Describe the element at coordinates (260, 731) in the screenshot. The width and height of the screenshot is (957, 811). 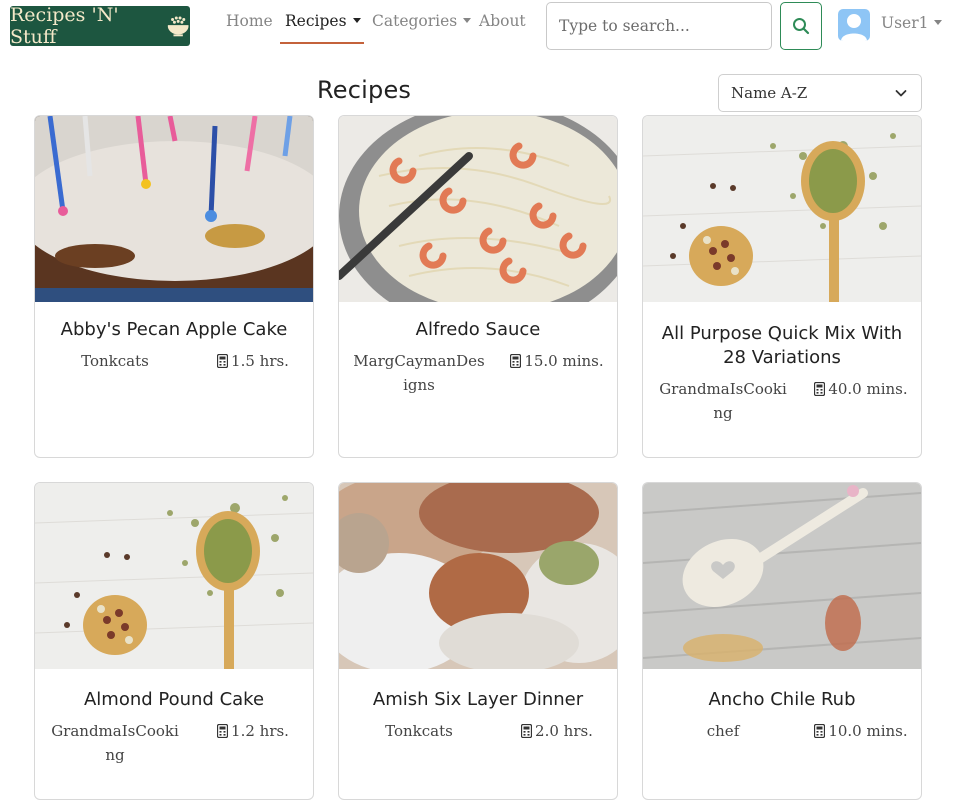
I see `recipe-time-value: 1.2 hrs.` at that location.